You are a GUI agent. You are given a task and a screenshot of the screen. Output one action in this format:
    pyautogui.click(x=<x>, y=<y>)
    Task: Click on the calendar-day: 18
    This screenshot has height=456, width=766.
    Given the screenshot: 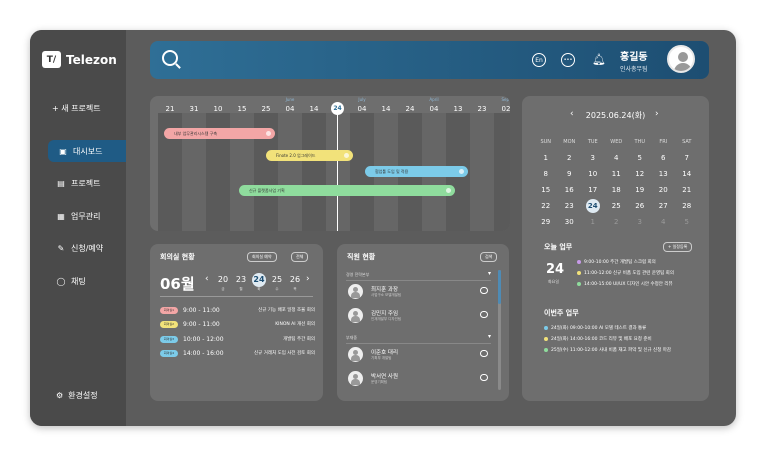 What is the action you would take?
    pyautogui.click(x=617, y=190)
    